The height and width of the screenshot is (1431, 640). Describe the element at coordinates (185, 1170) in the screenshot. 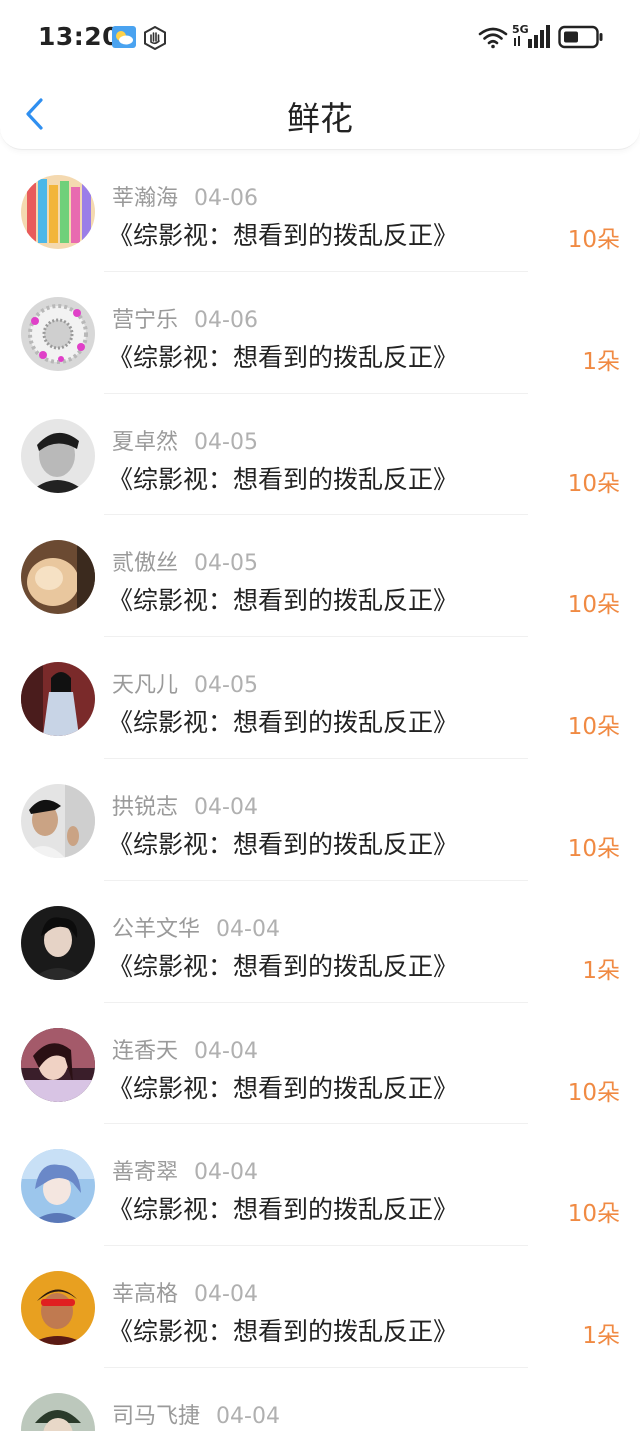

I see `sender-line: 善寄翠 04-04` at that location.